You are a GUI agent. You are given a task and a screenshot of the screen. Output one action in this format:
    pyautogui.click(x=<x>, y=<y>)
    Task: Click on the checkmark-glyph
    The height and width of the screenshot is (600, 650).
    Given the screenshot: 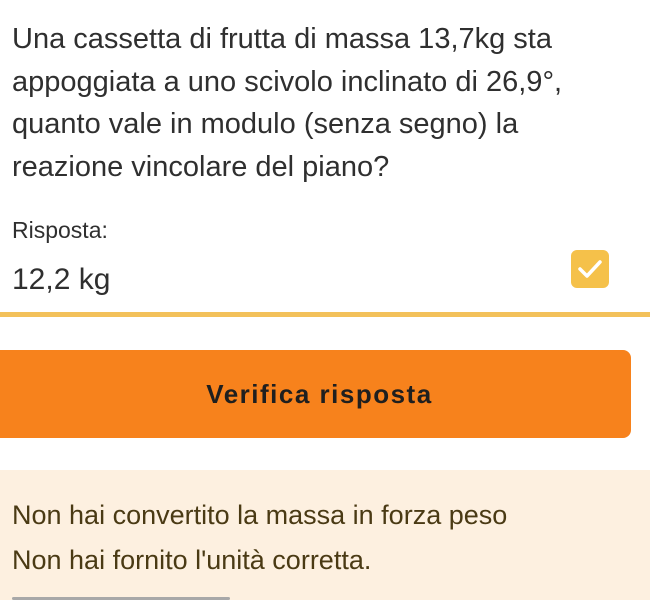 What is the action you would take?
    pyautogui.click(x=590, y=269)
    